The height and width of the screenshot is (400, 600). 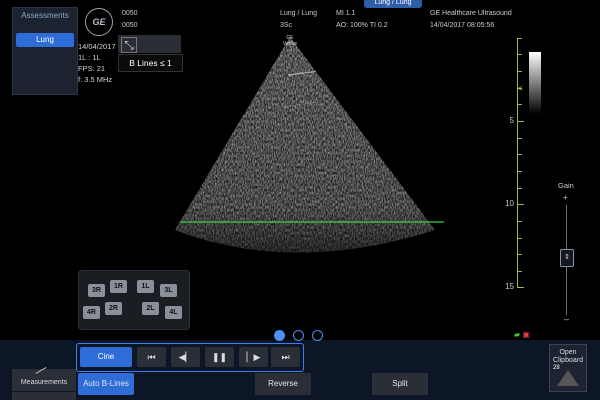 I want to click on status-icons: ▰ ▣, so click(x=522, y=334).